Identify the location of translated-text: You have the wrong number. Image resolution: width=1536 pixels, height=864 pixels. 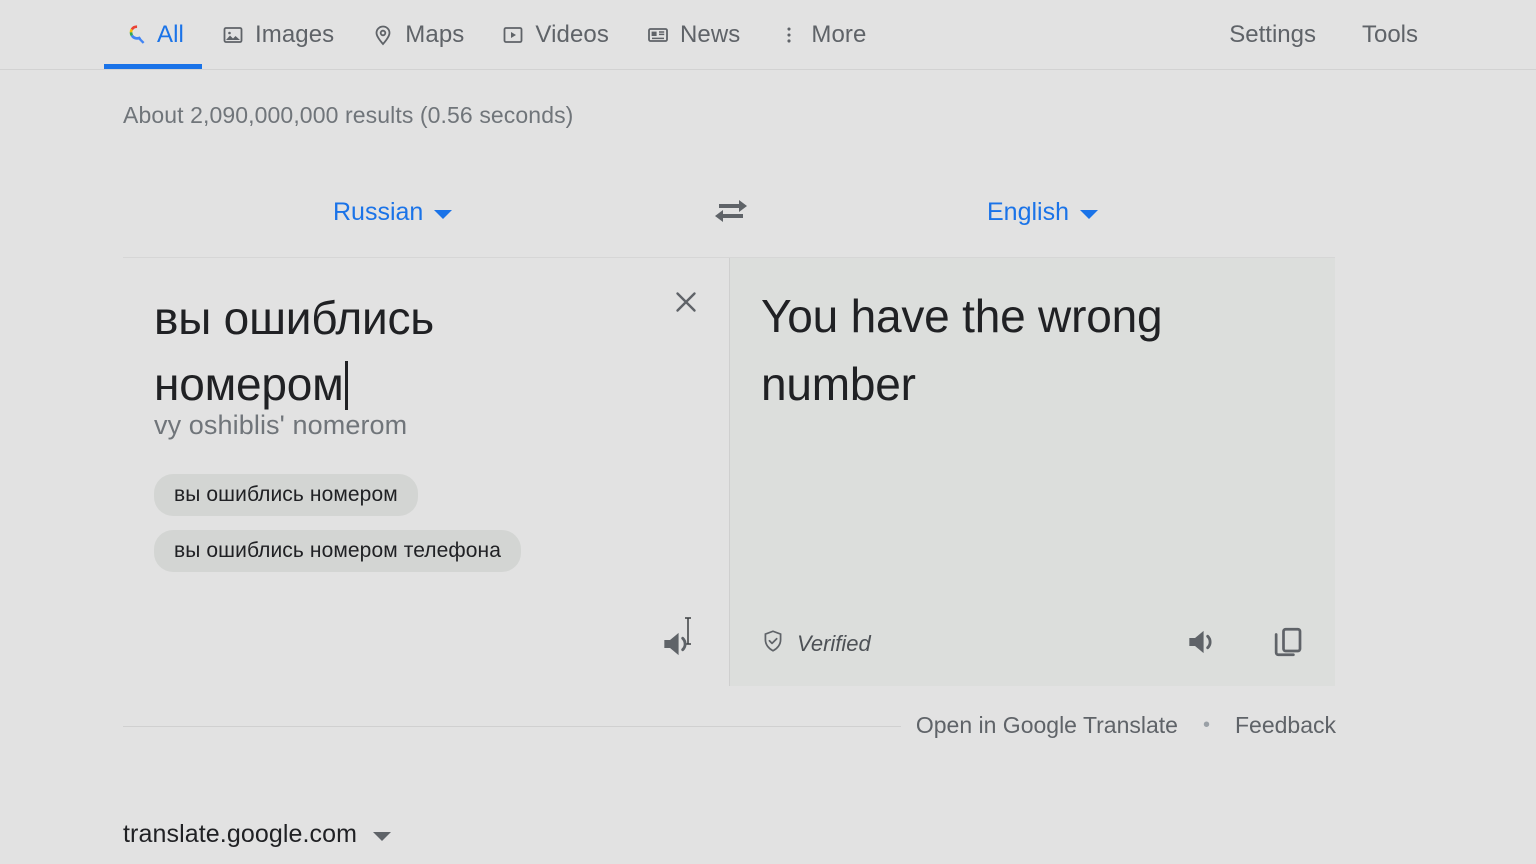
(962, 350).